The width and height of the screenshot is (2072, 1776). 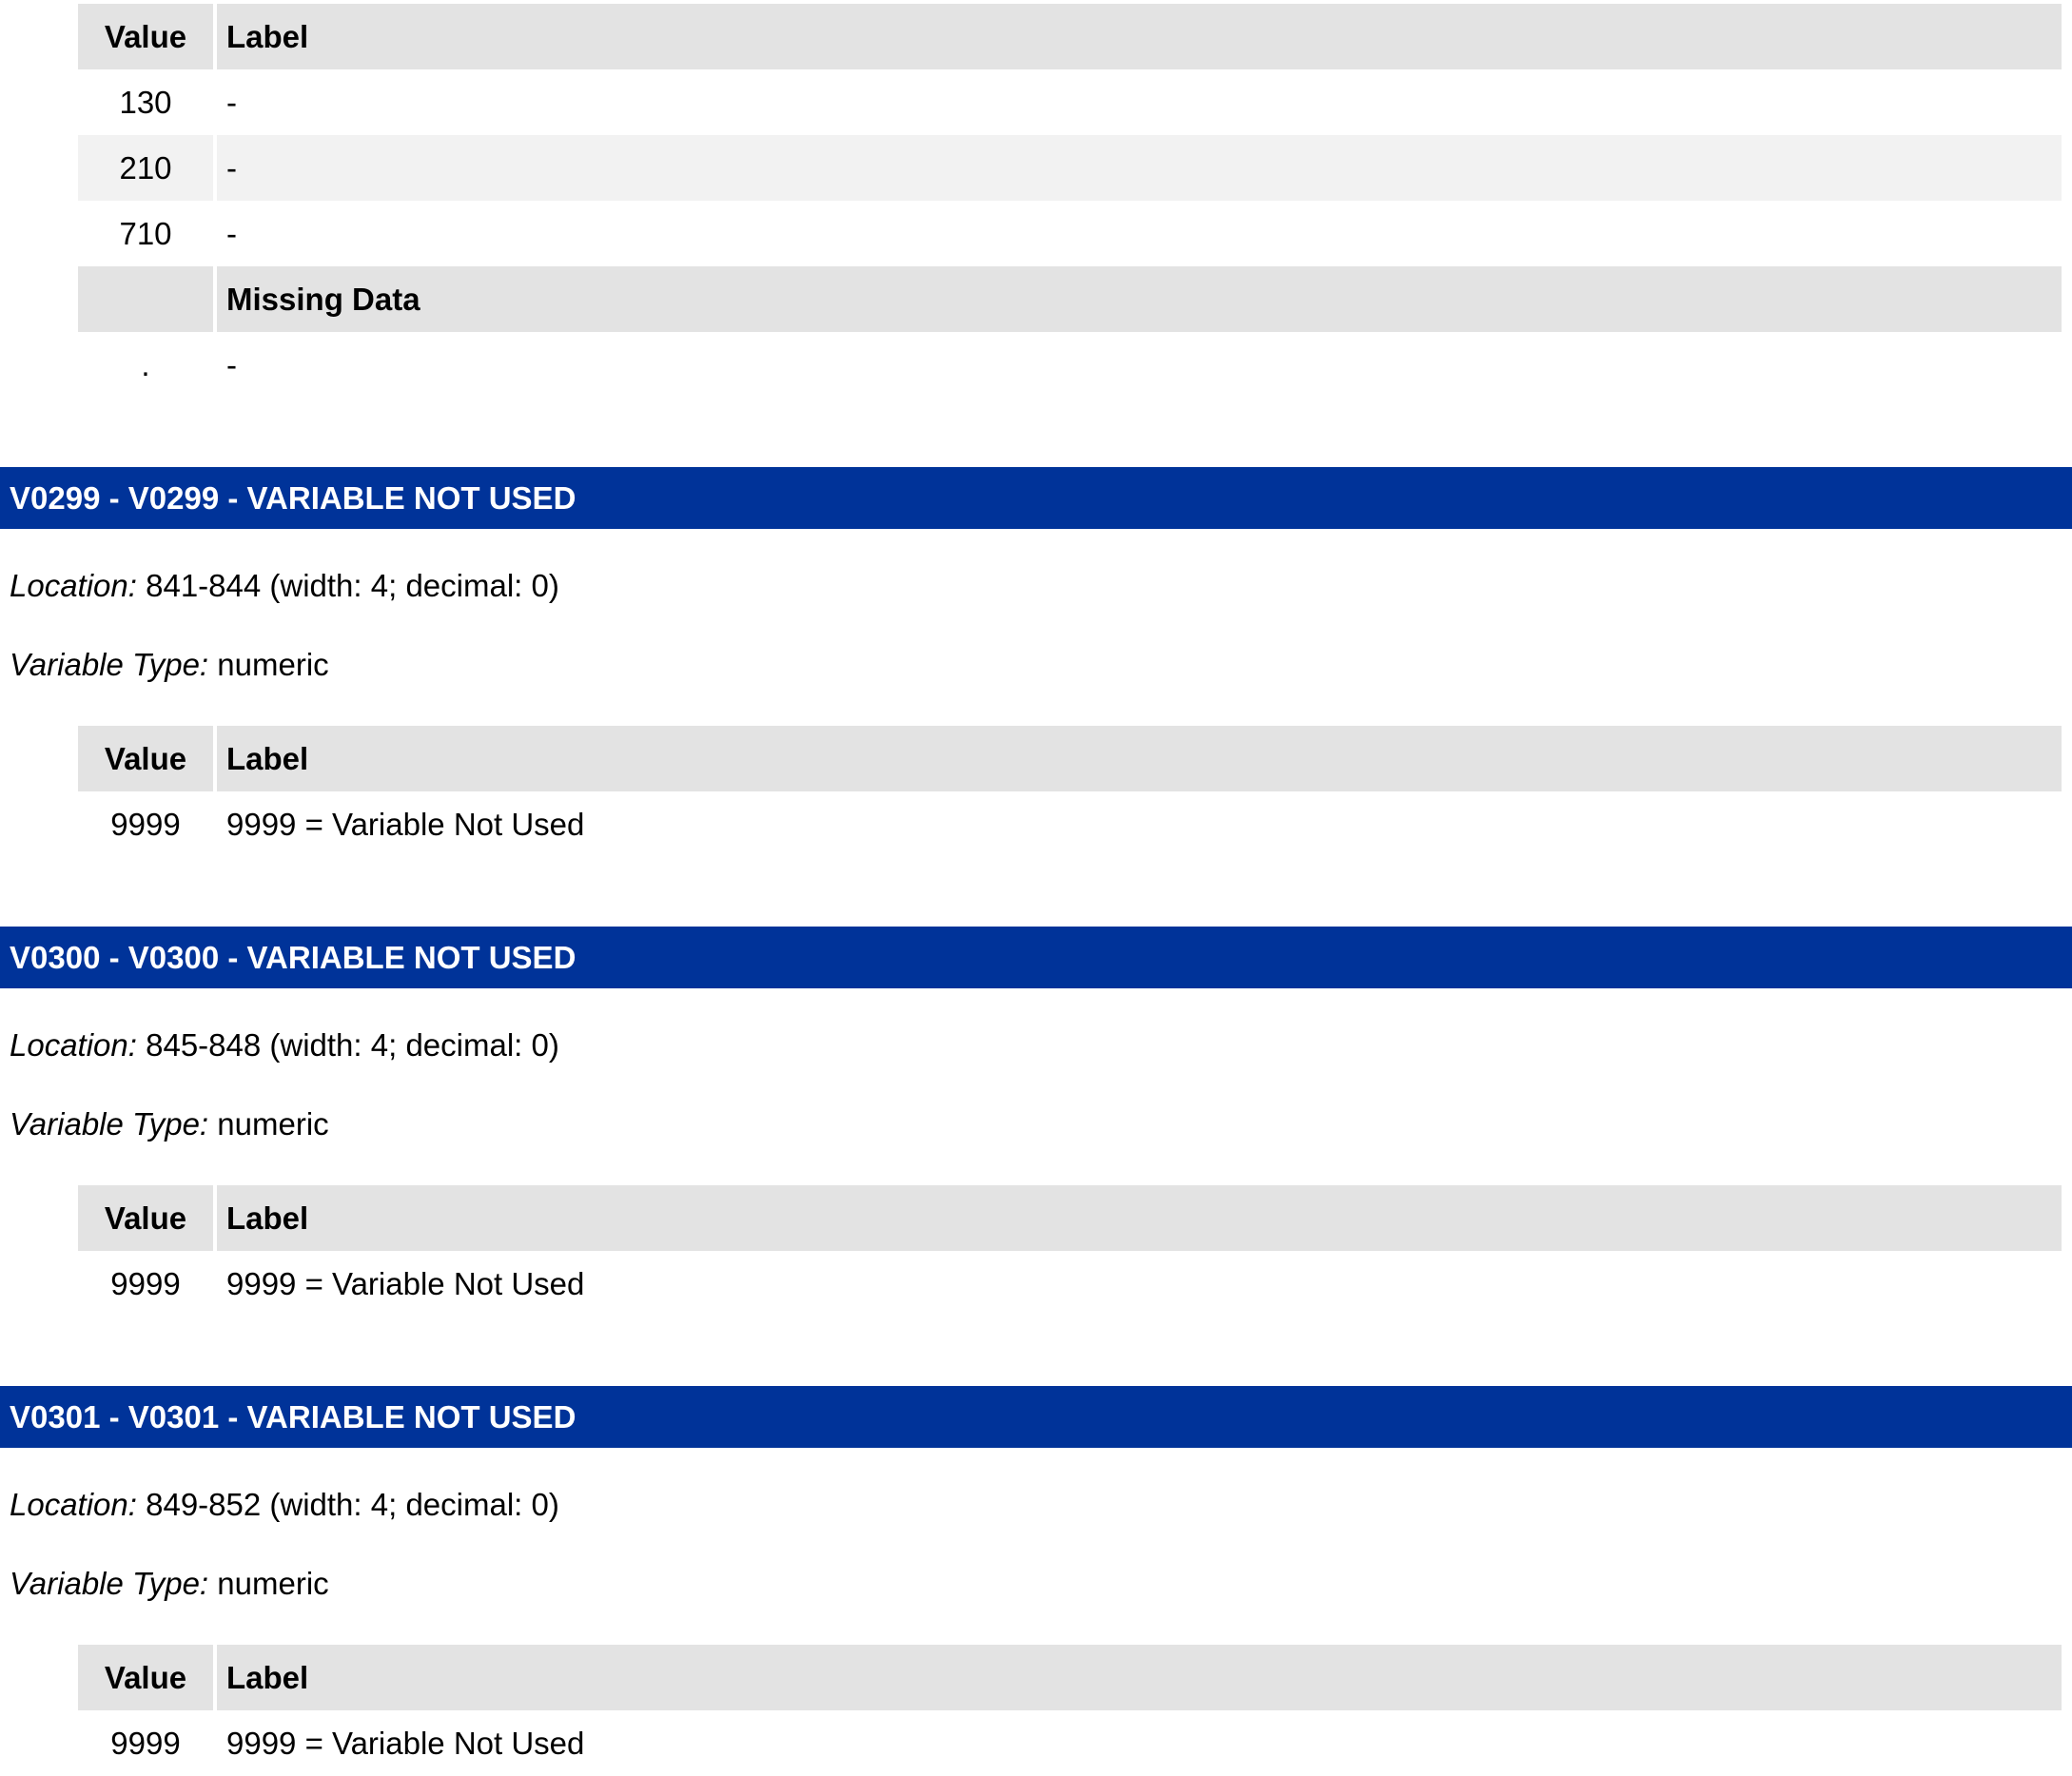 I want to click on table-row: 130 -, so click(x=1070, y=102).